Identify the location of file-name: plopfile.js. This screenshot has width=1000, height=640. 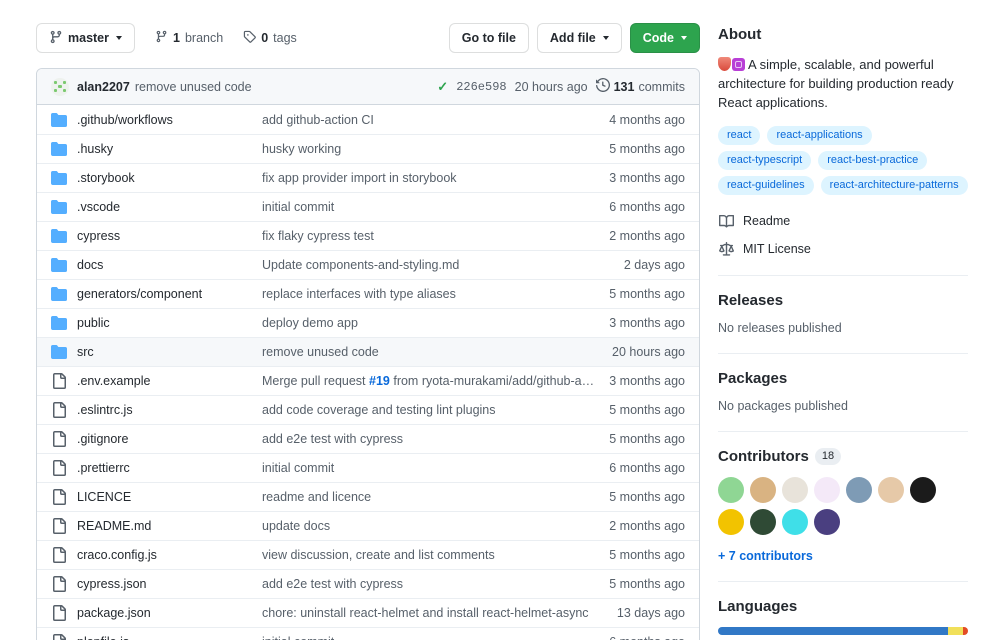
(169, 637).